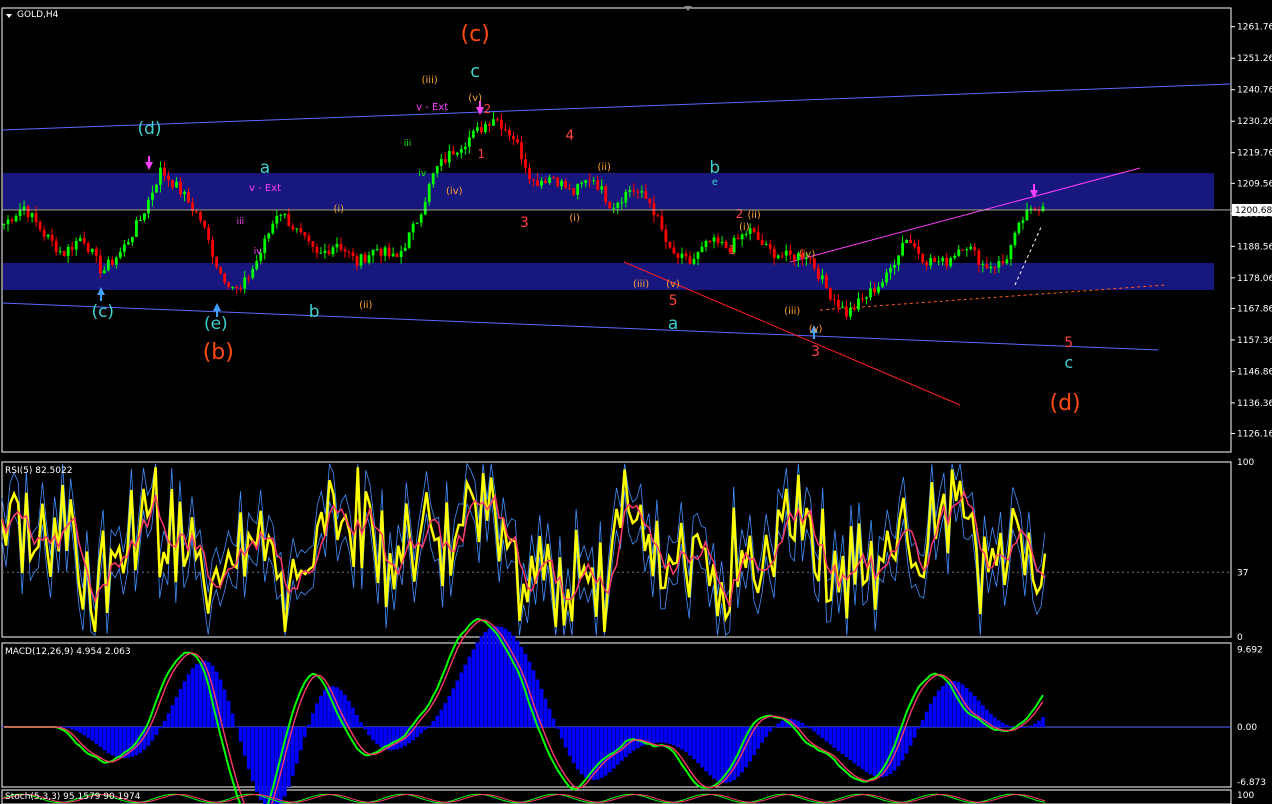 This screenshot has height=804, width=1272. Describe the element at coordinates (1254, 435) in the screenshot. I see `price-tick-label: 1126.16` at that location.